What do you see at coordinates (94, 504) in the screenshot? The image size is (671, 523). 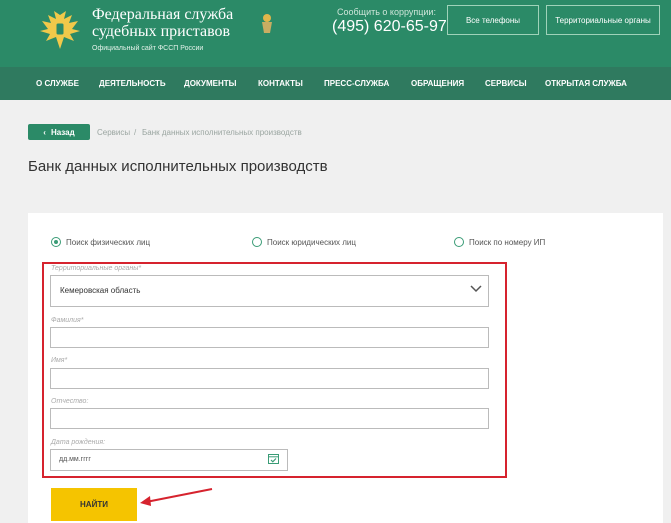 I see `find-button: НАЙТИ` at bounding box center [94, 504].